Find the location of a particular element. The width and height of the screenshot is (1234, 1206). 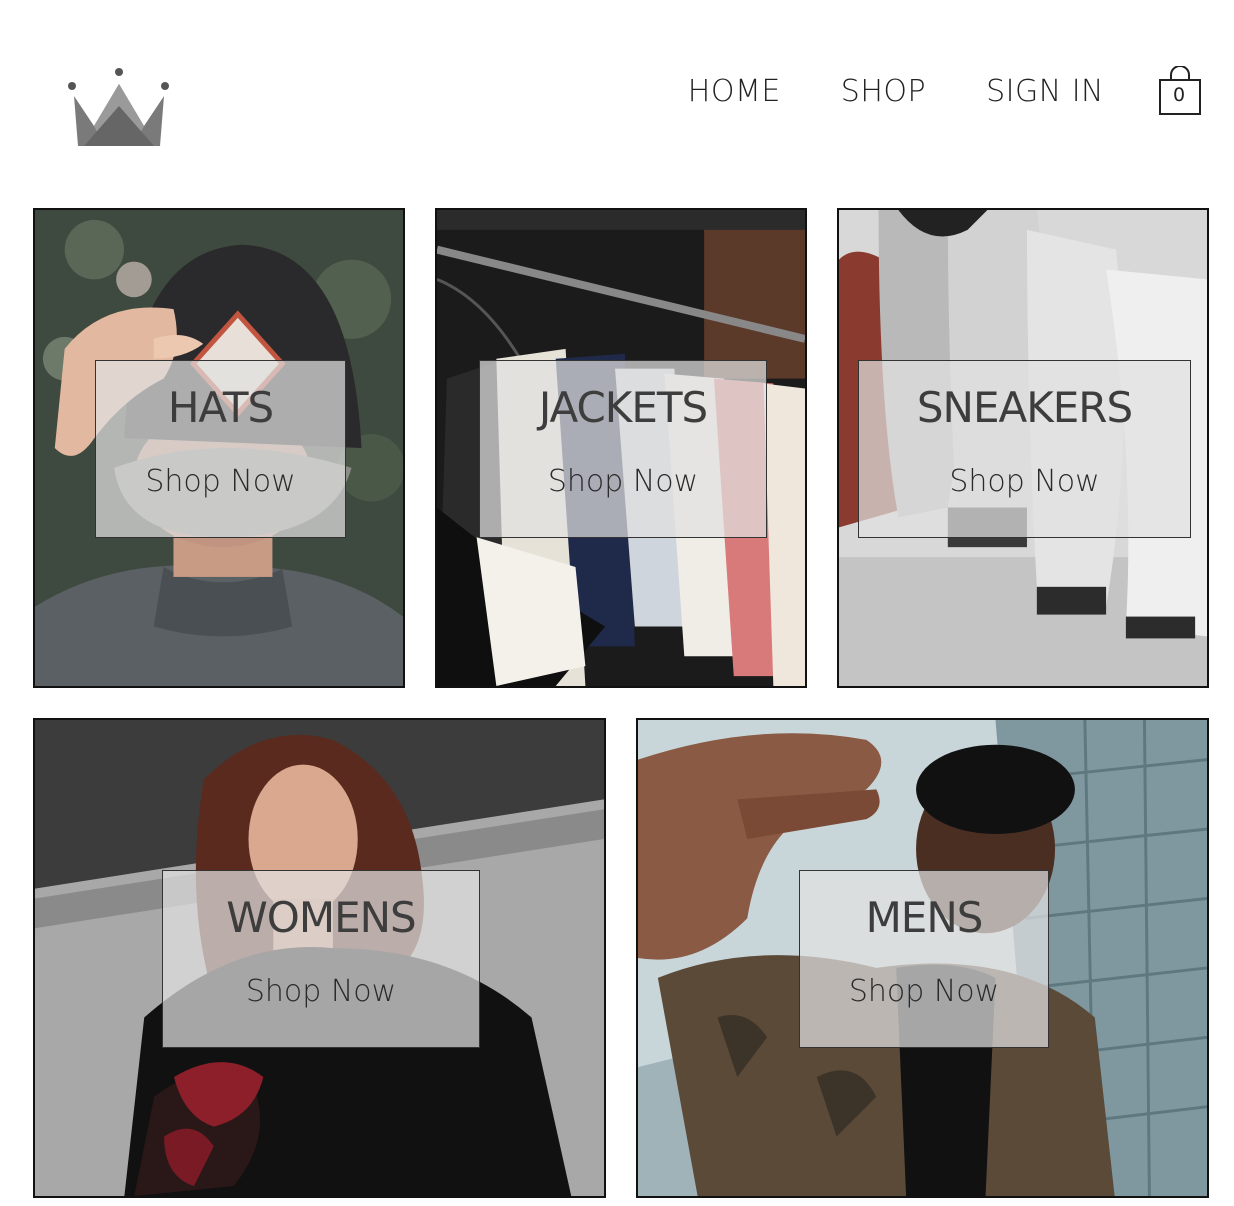

nav-link-home: HOME is located at coordinates (734, 91).